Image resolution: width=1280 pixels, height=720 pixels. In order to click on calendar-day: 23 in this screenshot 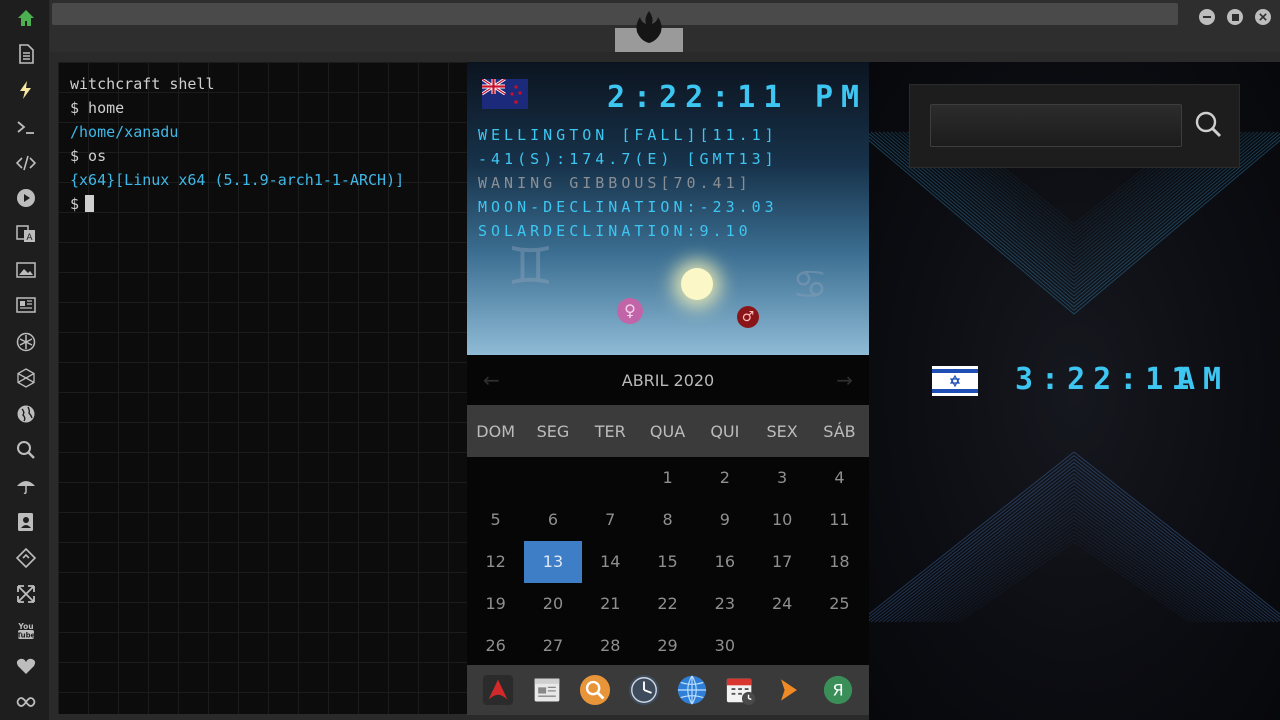, I will do `click(724, 604)`.